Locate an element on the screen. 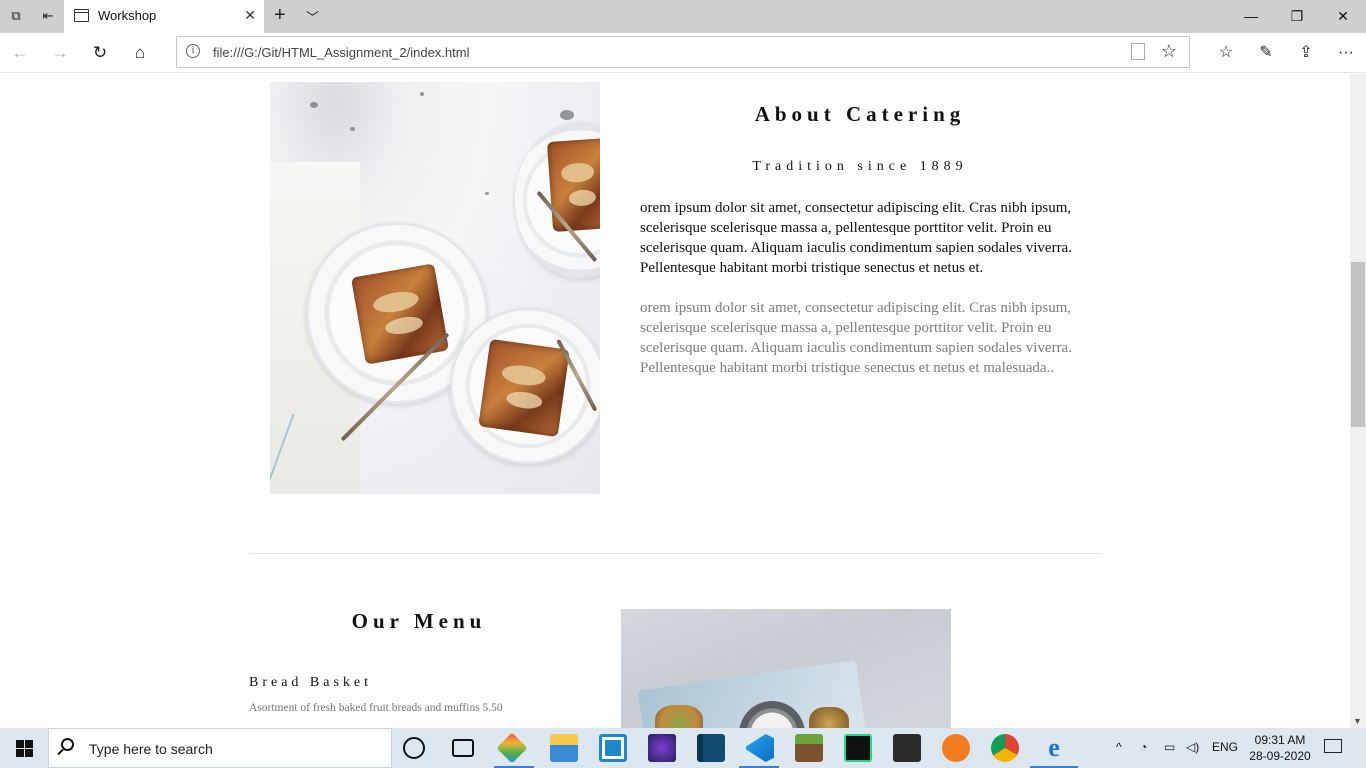 Image resolution: width=1366 pixels, height=768 pixels. taskbar-search-placeholder: Type here to search is located at coordinates (151, 749).